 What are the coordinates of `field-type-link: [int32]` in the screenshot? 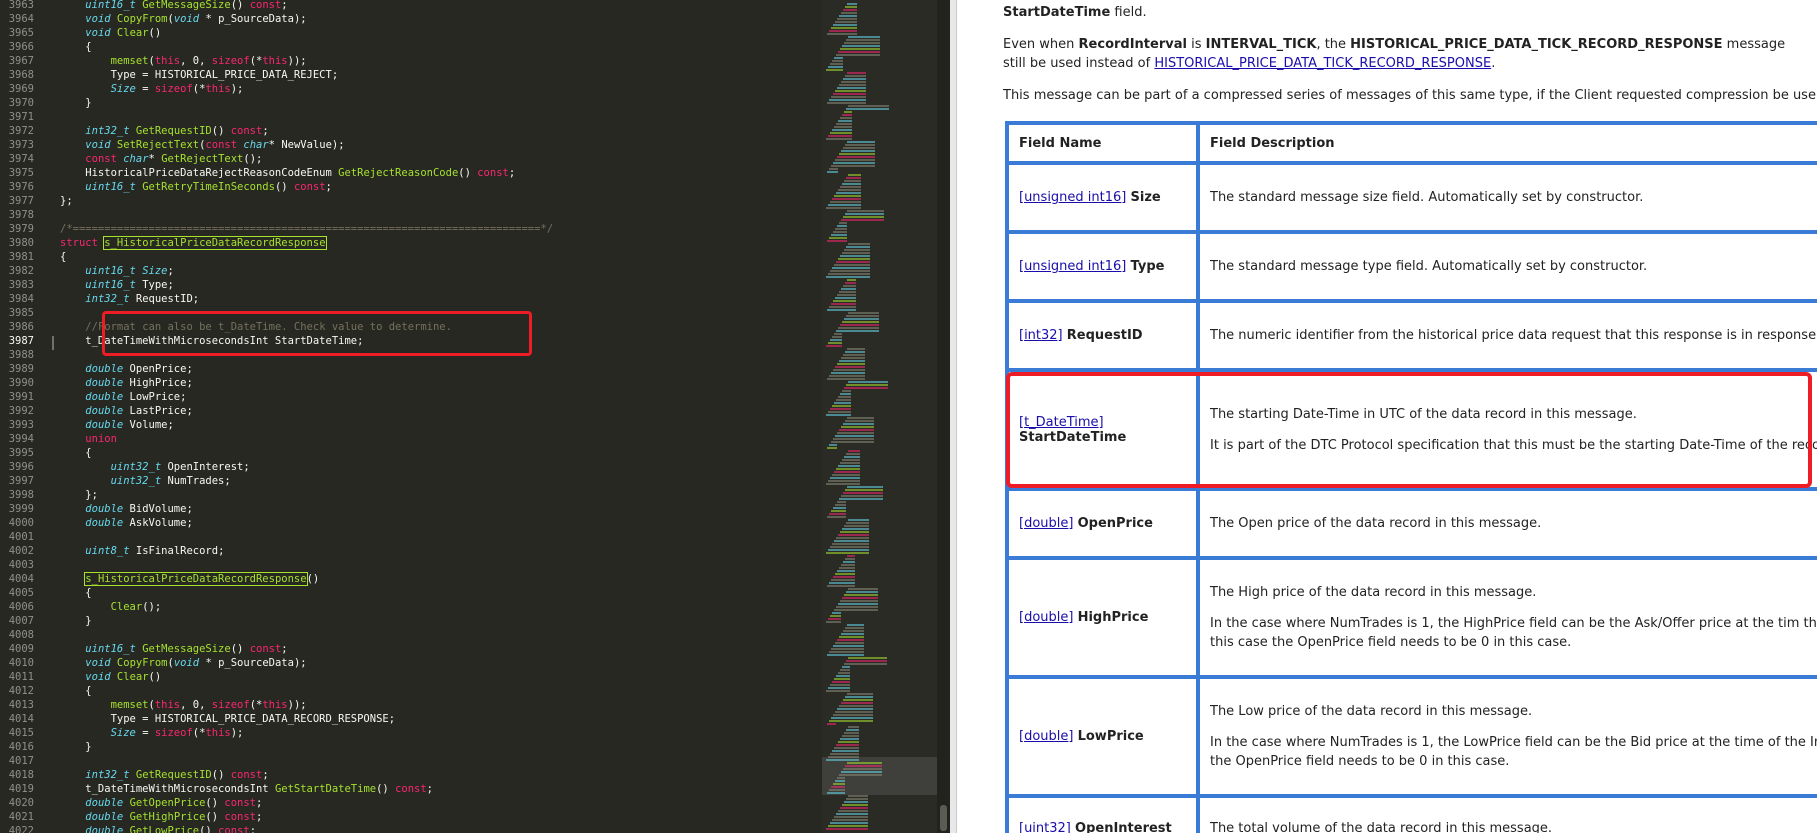 It's located at (1041, 335).